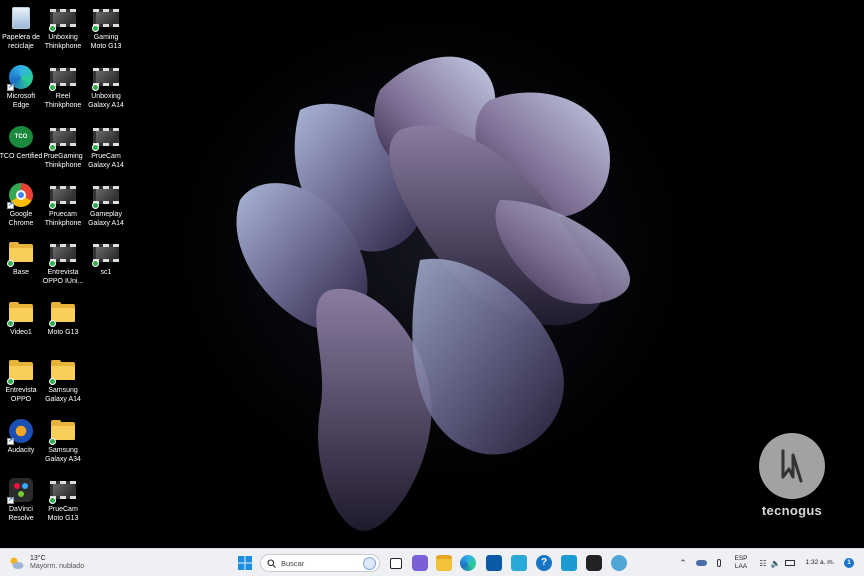 This screenshot has width=864, height=576. Describe the element at coordinates (106, 101) in the screenshot. I see `desktop-icon-label: Unboxing Galaxy A14` at that location.